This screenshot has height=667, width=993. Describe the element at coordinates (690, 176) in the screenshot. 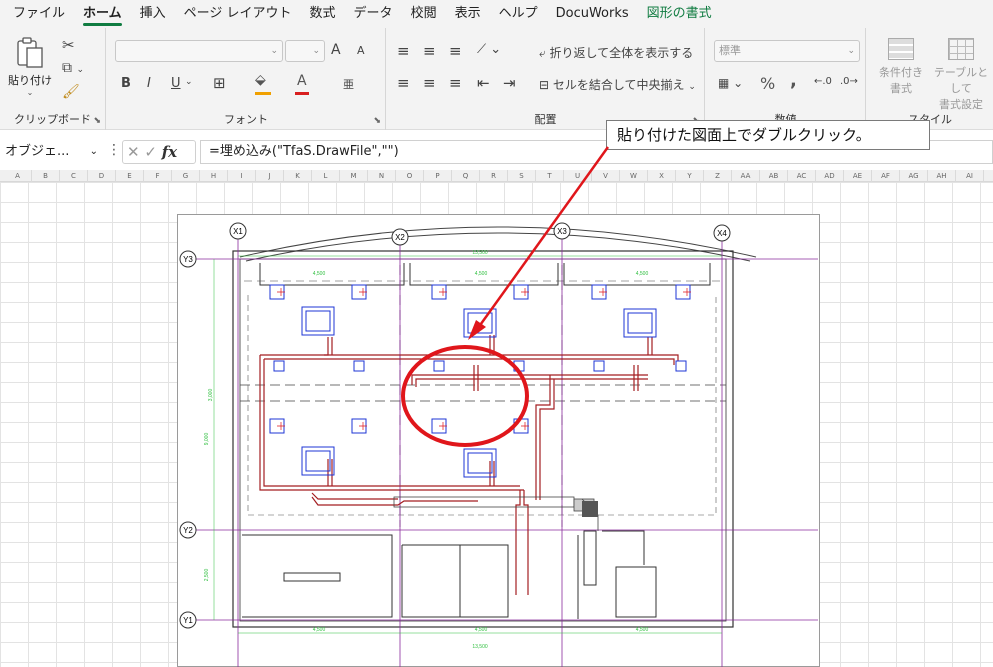

I see `column-header: Y` at that location.